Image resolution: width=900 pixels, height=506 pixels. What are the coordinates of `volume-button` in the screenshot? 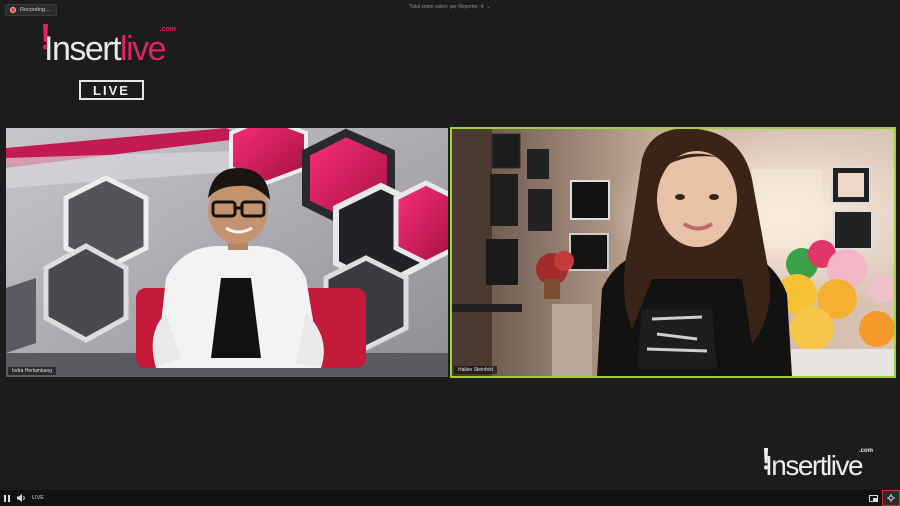 It's located at (21, 498).